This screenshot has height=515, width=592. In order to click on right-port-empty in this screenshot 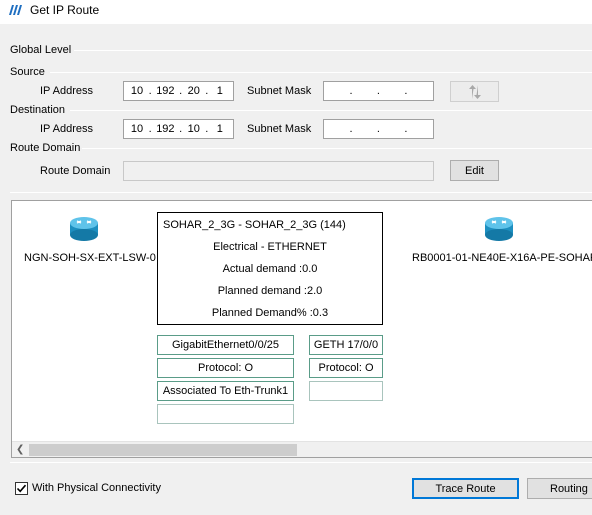, I will do `click(346, 391)`.